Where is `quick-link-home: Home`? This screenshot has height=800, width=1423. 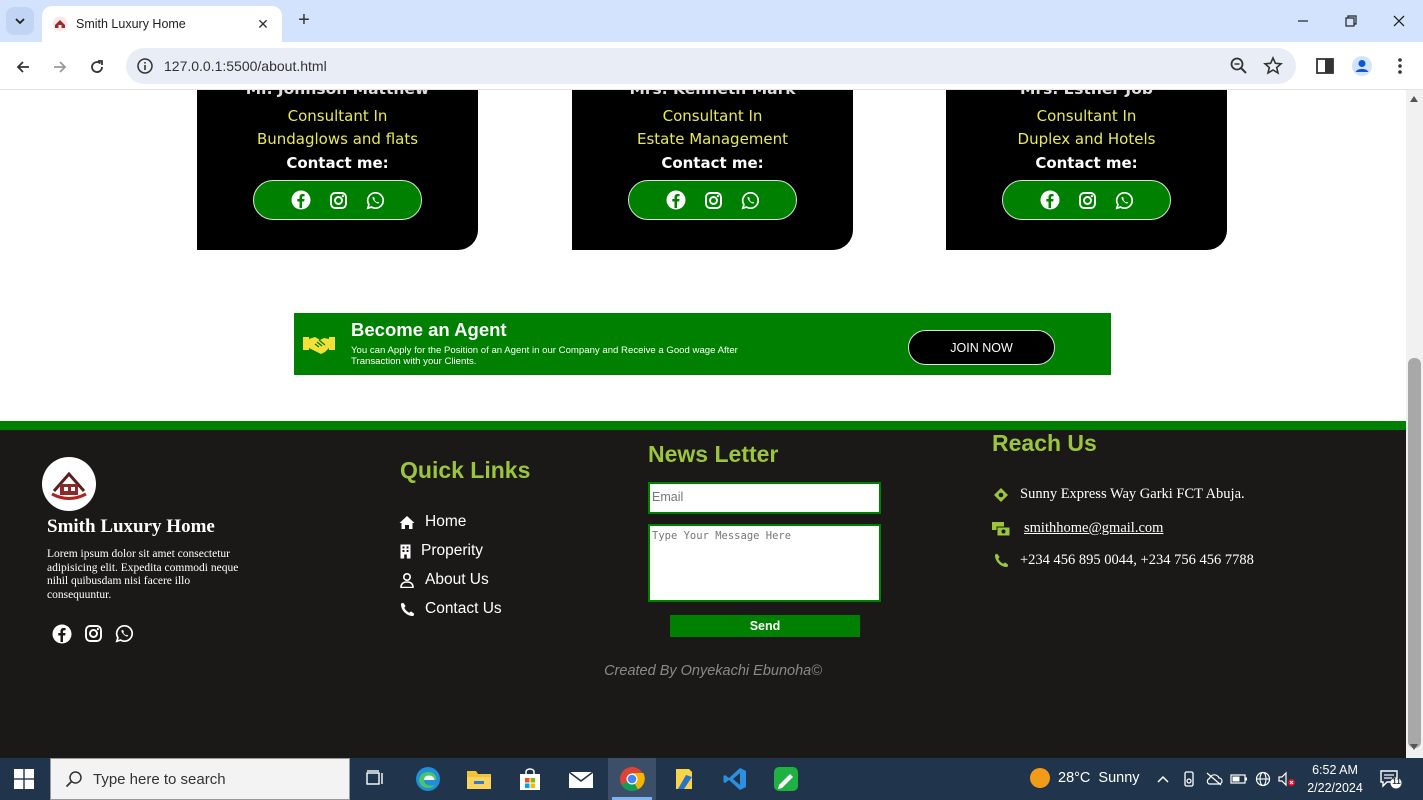
quick-link-home: Home is located at coordinates (432, 522).